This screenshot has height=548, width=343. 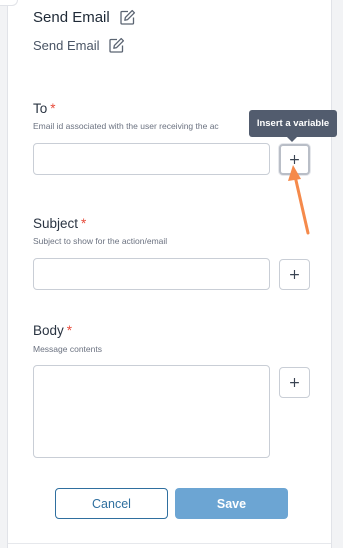 What do you see at coordinates (4, 274) in the screenshot?
I see `left-panel-edge` at bounding box center [4, 274].